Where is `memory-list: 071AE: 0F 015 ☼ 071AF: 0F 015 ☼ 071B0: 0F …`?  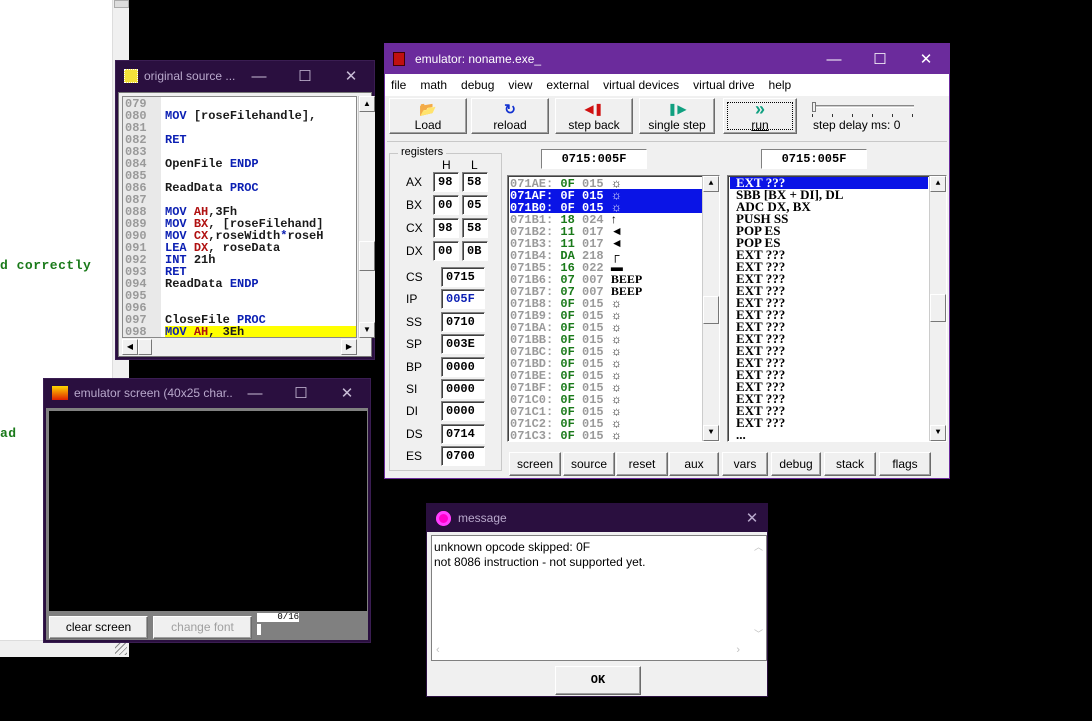 memory-list: 071AE: 0F 015 ☼ 071AF: 0F 015 ☼ 071B0: 0F … is located at coordinates (613, 308).